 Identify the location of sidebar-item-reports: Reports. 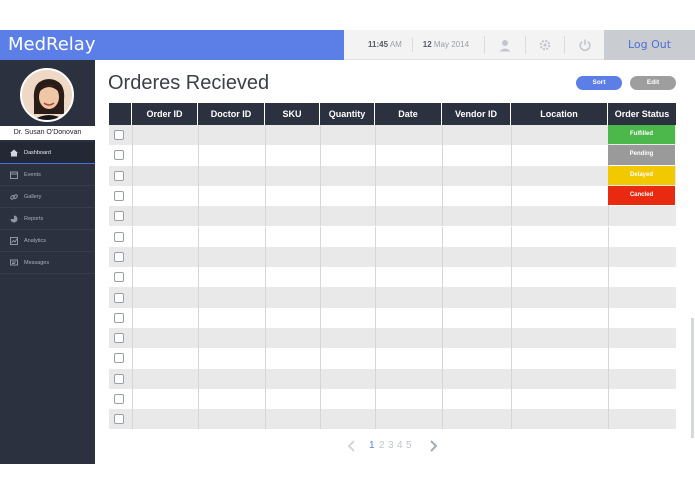
(47, 219).